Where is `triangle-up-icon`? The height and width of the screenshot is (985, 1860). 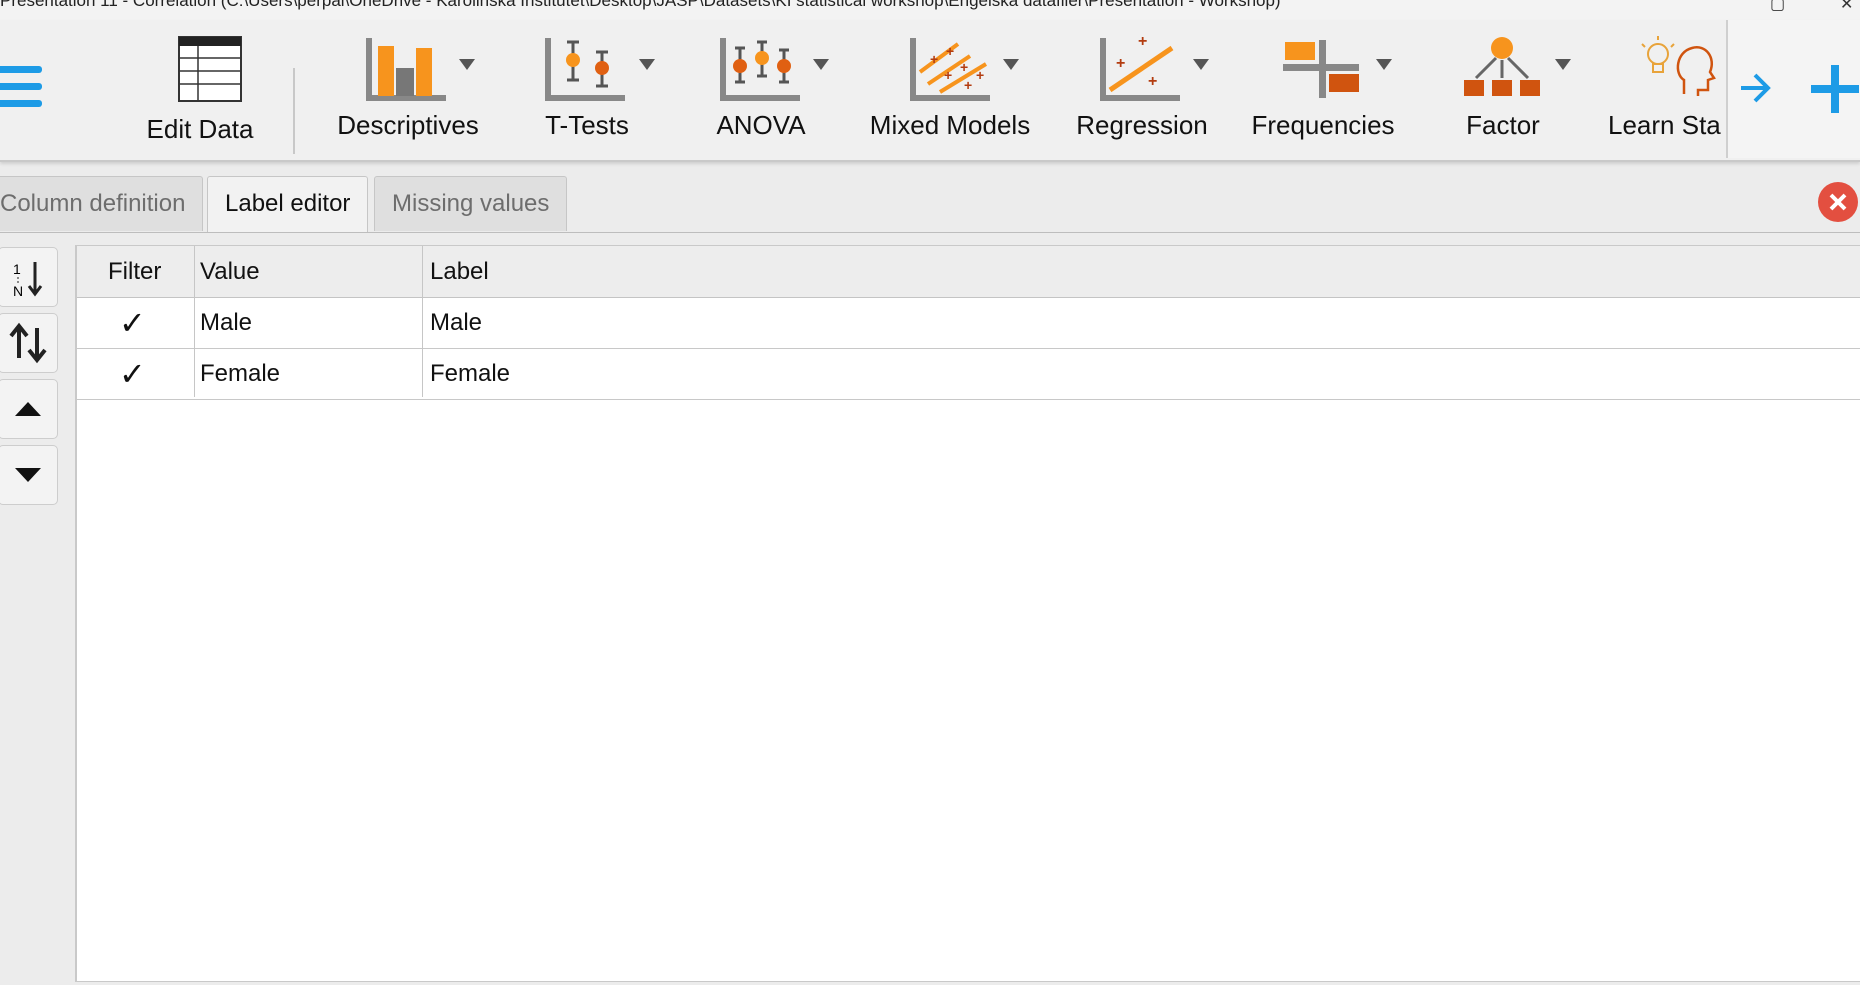 triangle-up-icon is located at coordinates (28, 409).